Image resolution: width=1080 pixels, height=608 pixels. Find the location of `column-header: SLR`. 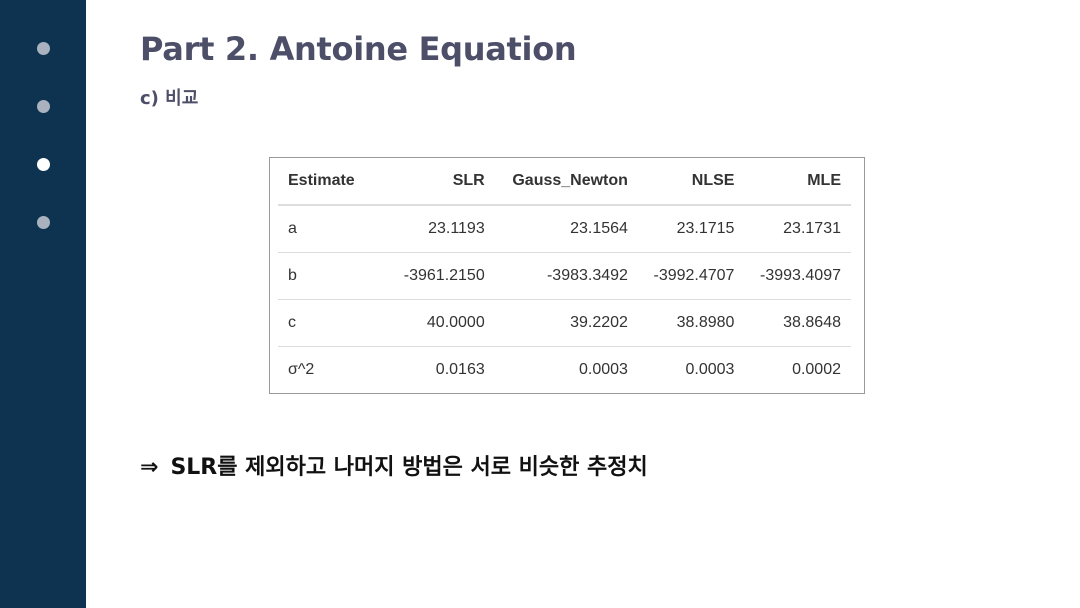

column-header: SLR is located at coordinates (438, 182).